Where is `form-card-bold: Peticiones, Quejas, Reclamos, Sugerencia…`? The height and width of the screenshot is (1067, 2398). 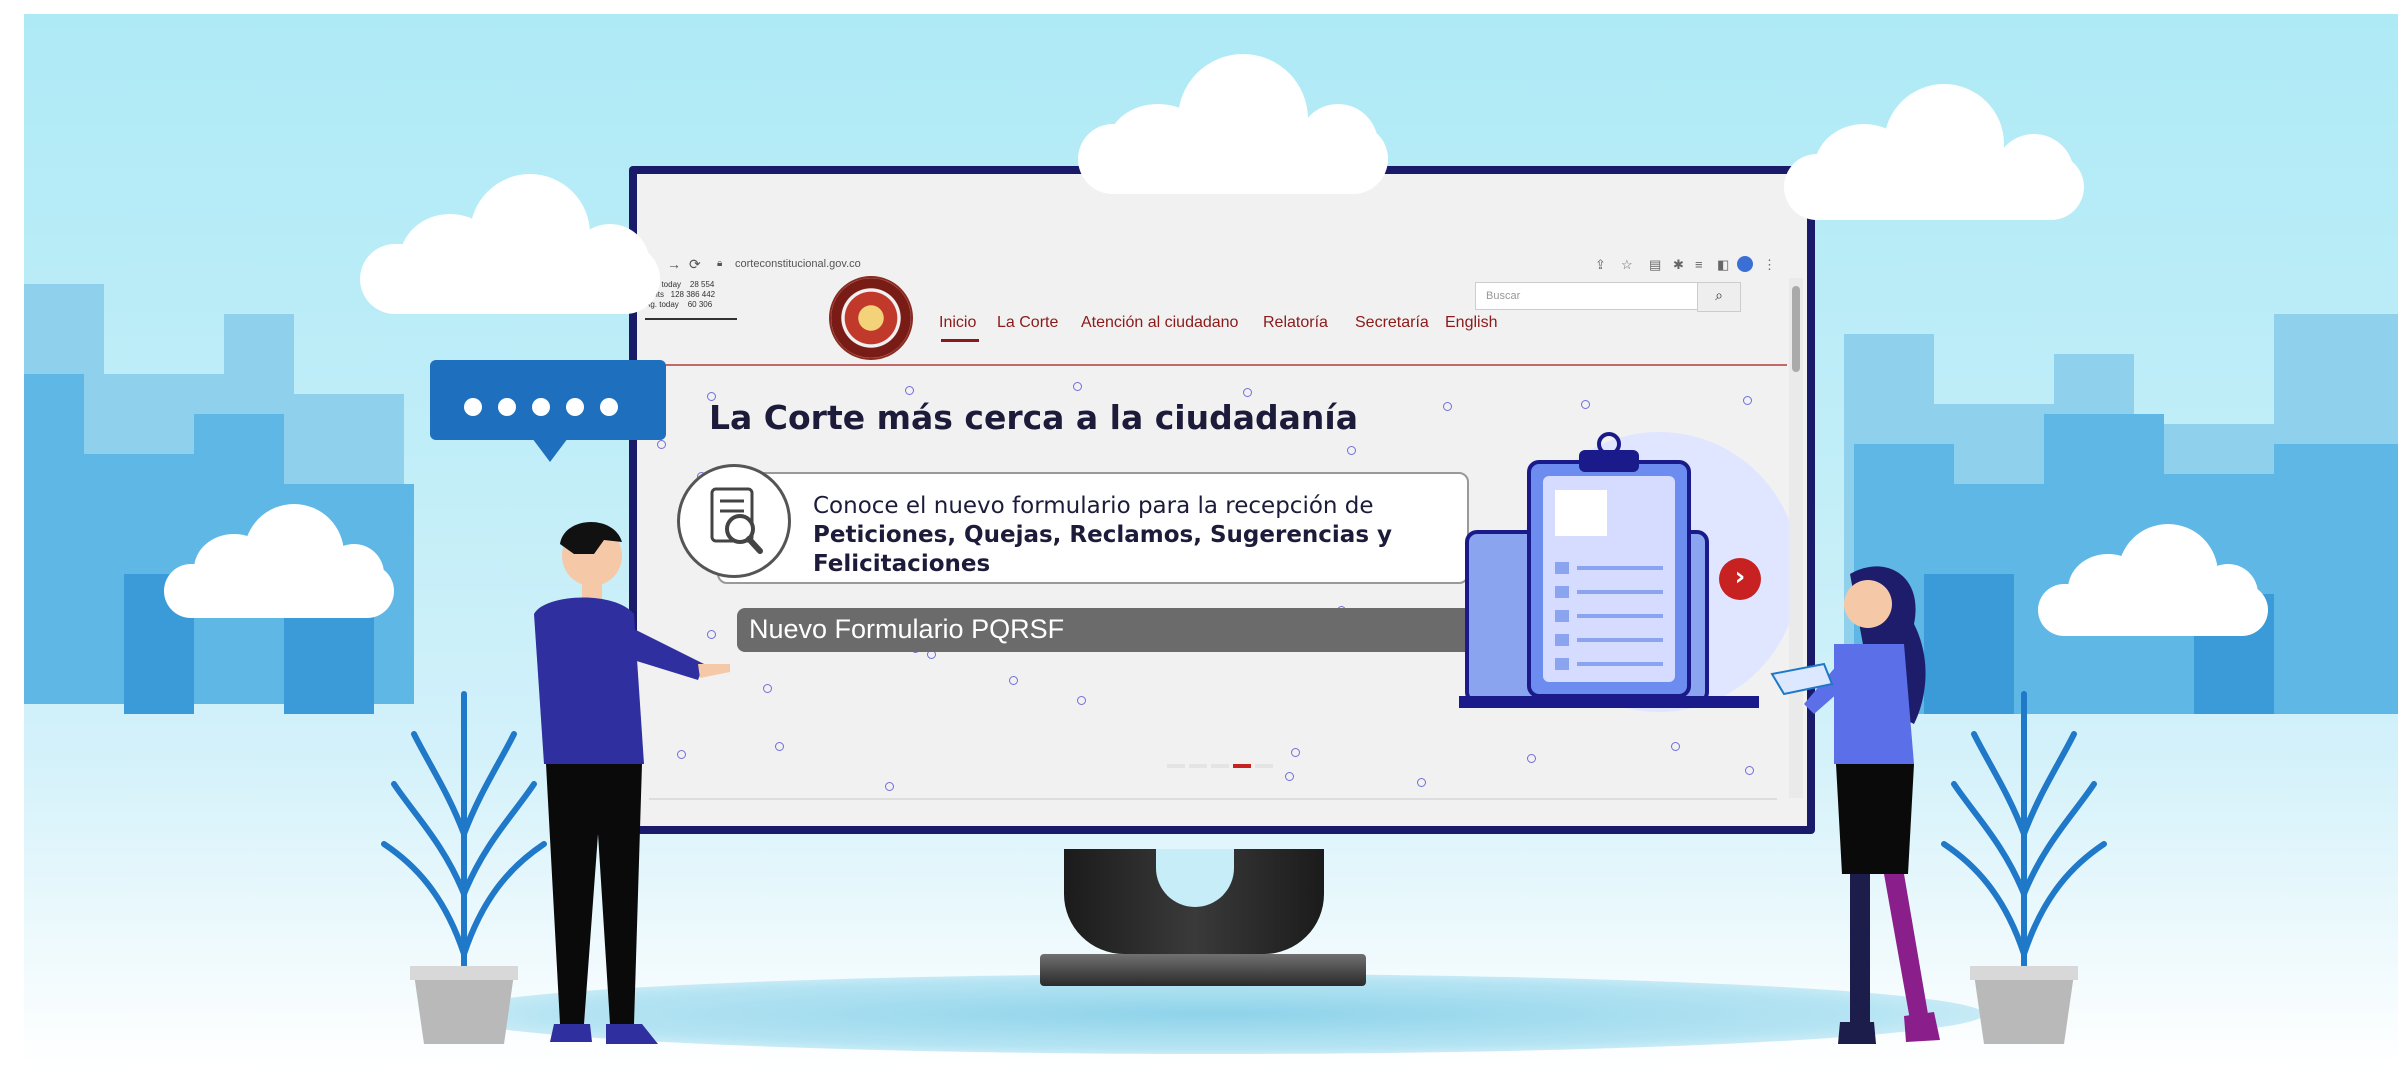
form-card-bold: Peticiones, Quejas, Reclamos, Sugerencia… is located at coordinates (1103, 549).